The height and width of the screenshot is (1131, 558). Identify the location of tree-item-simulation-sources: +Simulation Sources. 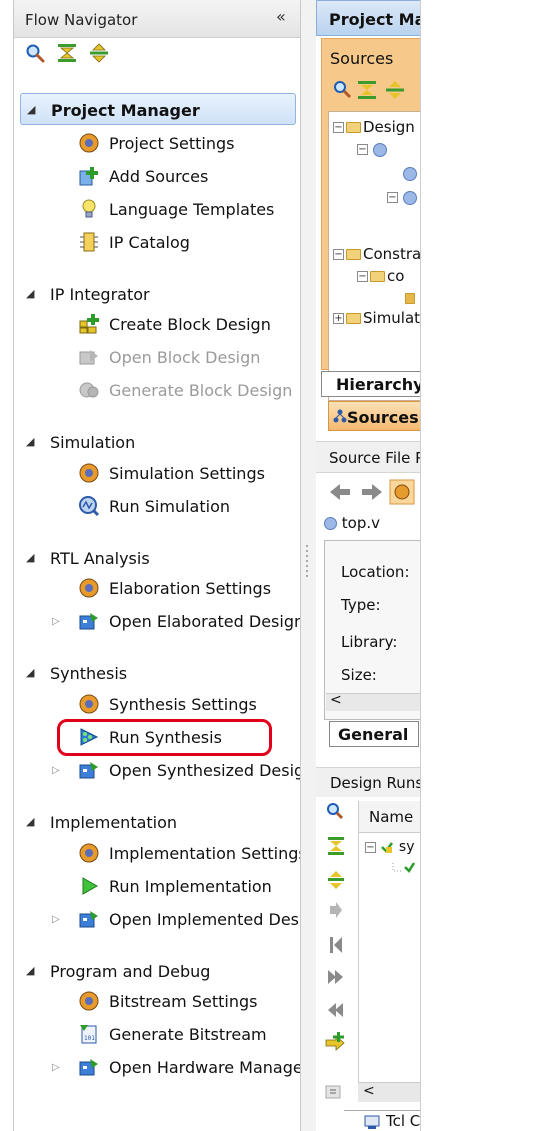
(376, 318).